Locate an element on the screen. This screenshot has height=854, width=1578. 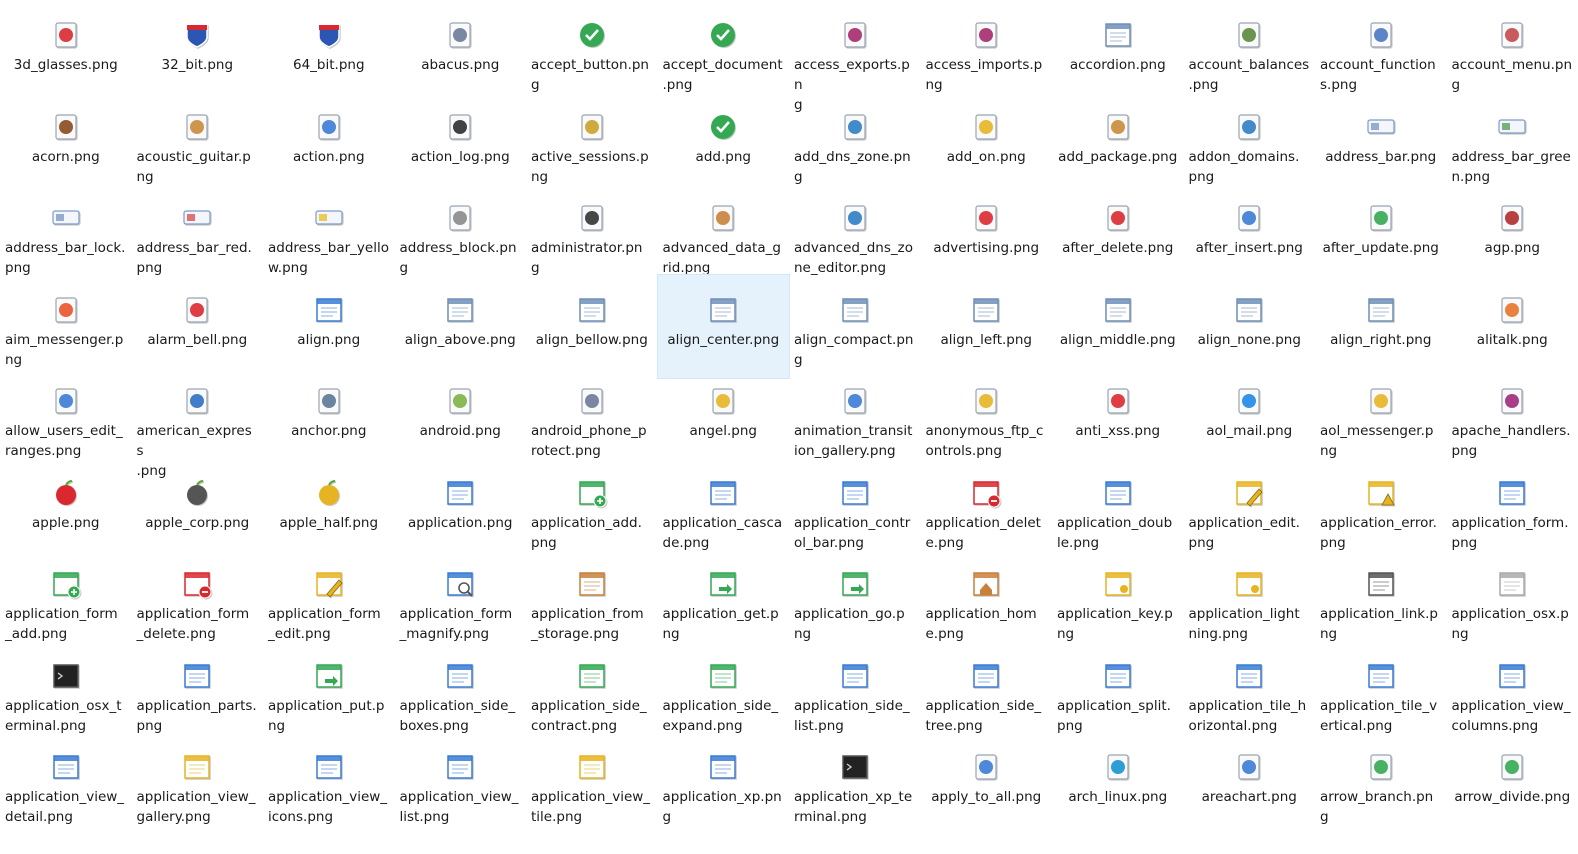
file-item: address_bar.png is located at coordinates (1381, 150).